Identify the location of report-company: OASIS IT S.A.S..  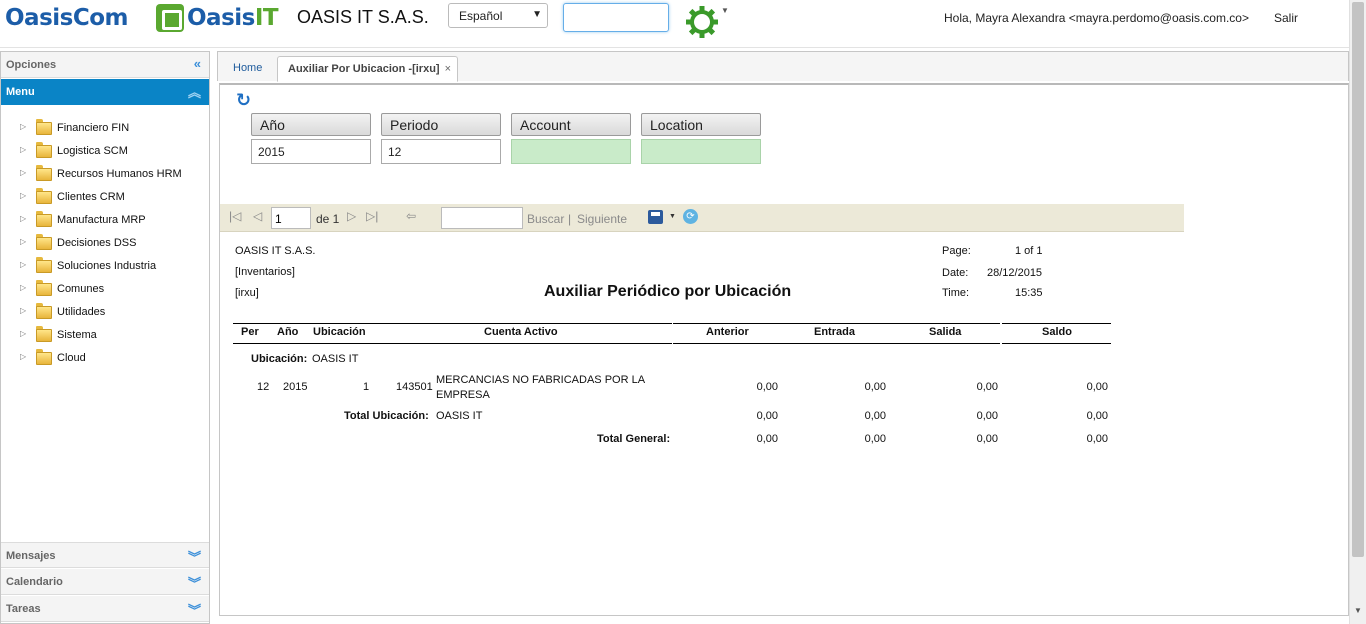
(275, 251).